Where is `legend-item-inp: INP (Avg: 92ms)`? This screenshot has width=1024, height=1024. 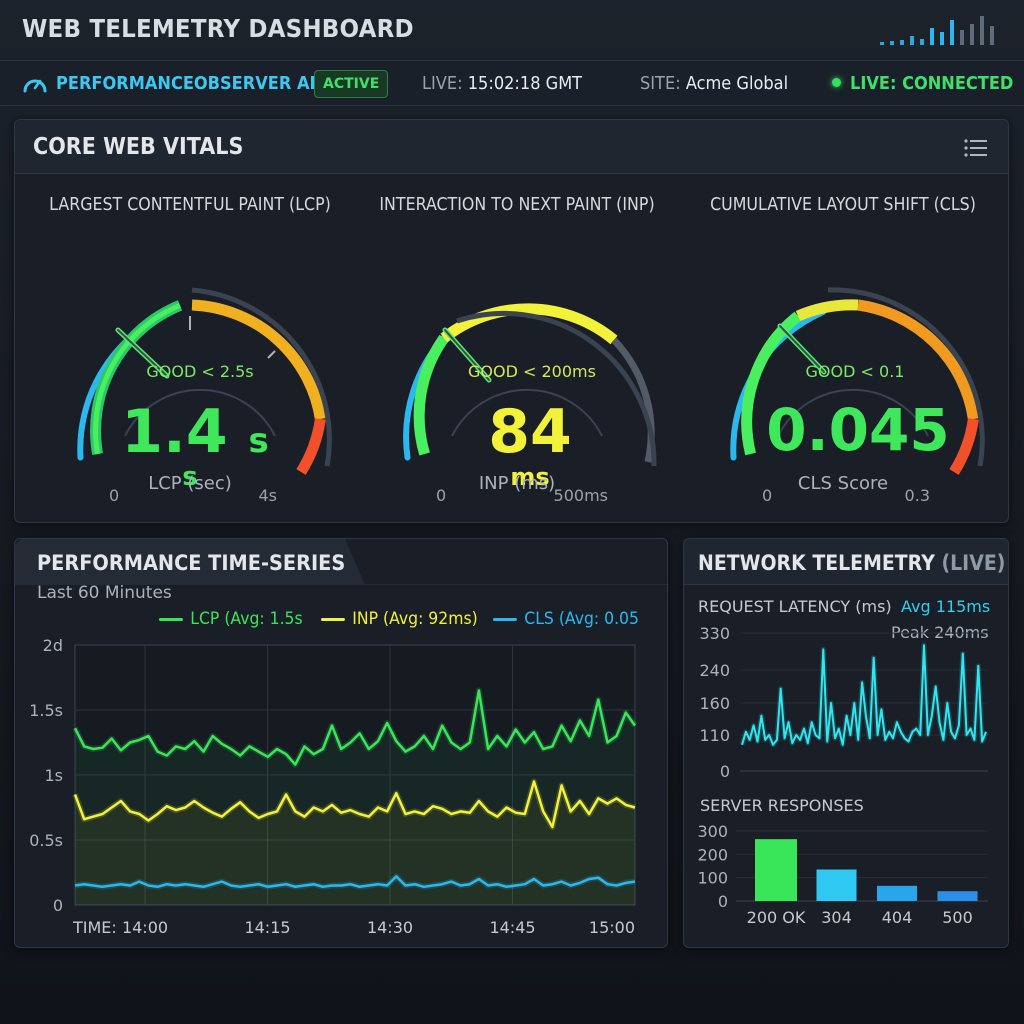 legend-item-inp: INP (Avg: 92ms) is located at coordinates (399, 619).